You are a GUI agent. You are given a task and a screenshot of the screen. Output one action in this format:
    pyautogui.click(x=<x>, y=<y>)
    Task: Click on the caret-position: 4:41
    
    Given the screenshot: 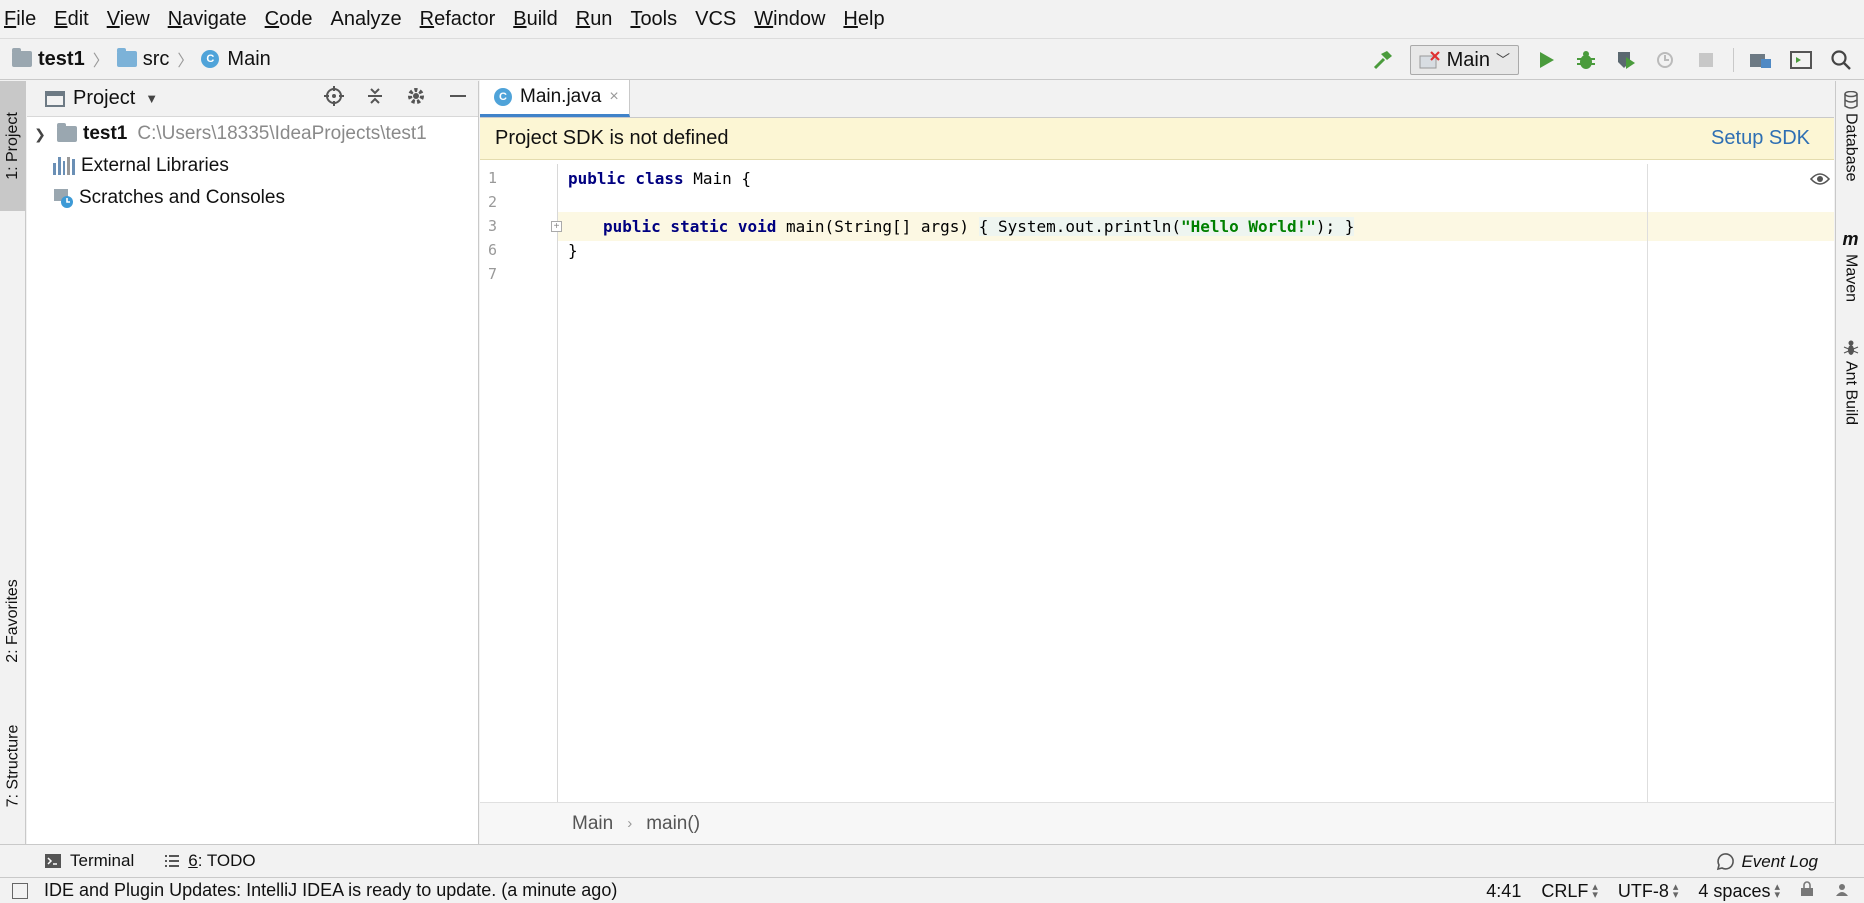 What is the action you would take?
    pyautogui.click(x=1503, y=891)
    